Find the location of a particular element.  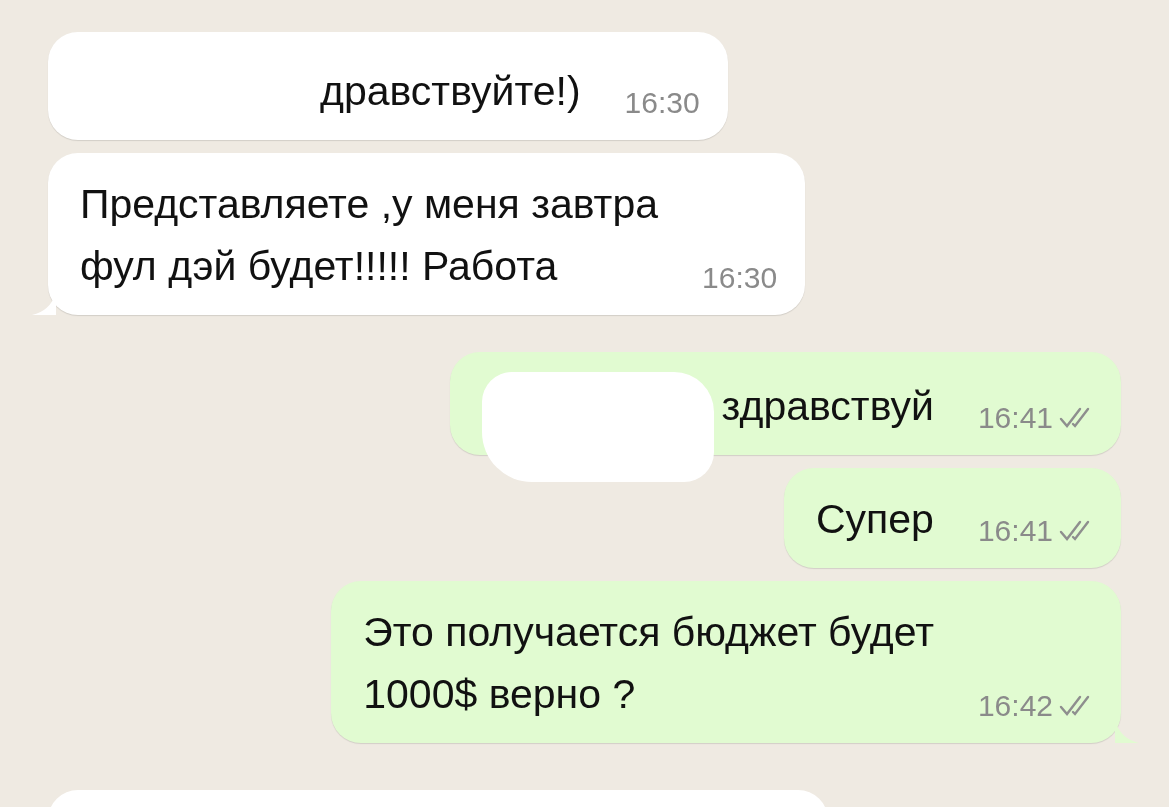

message-text: Супер is located at coordinates (875, 519).